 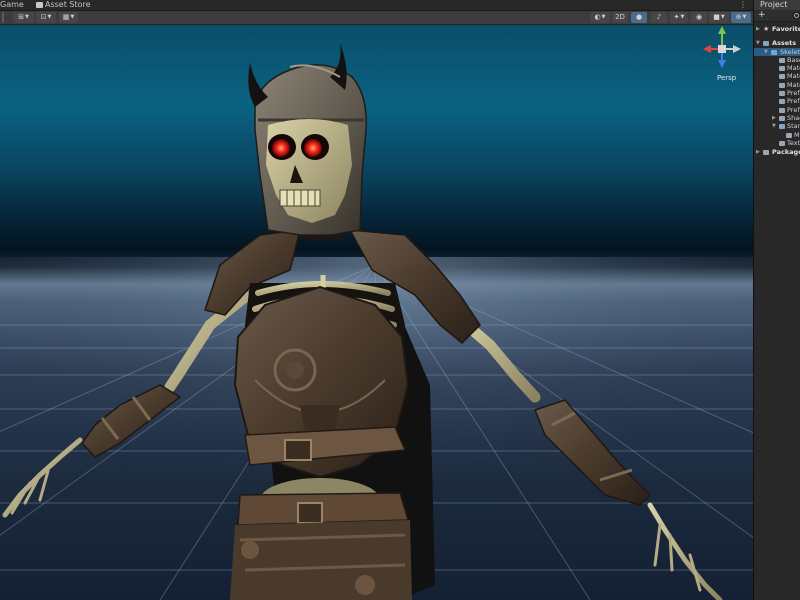 I want to click on grid-icon: ▦, so click(x=66, y=17).